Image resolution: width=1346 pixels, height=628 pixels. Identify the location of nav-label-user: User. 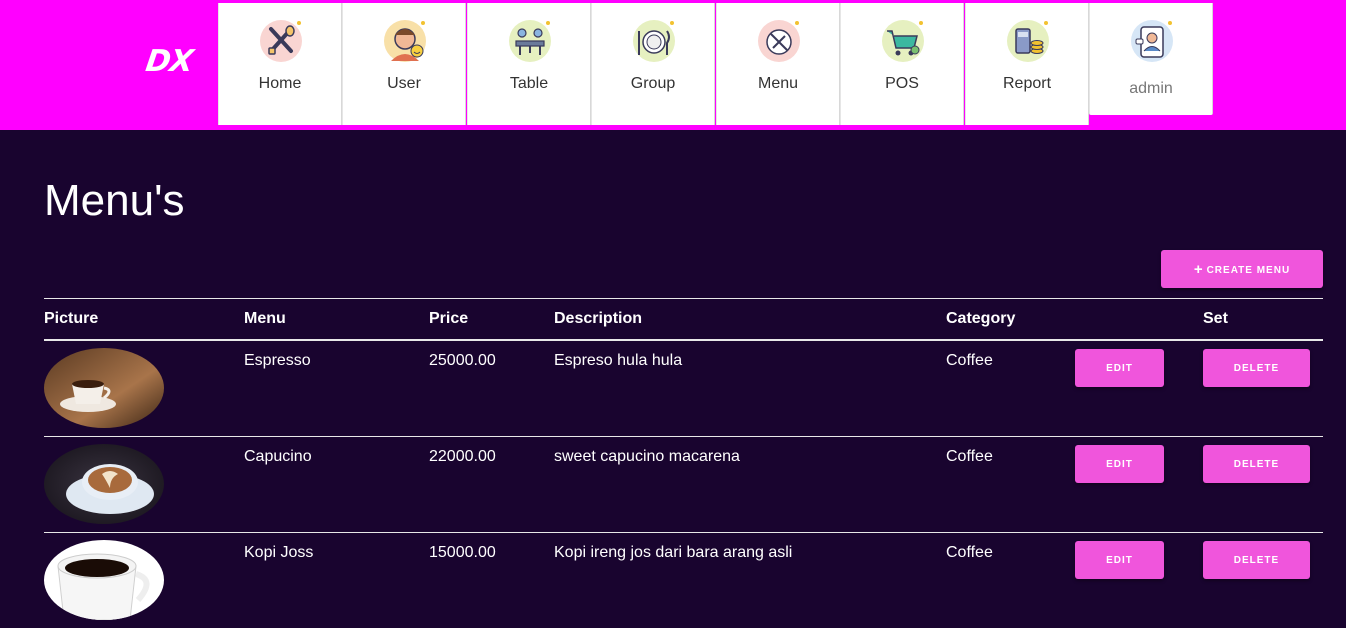
(404, 83).